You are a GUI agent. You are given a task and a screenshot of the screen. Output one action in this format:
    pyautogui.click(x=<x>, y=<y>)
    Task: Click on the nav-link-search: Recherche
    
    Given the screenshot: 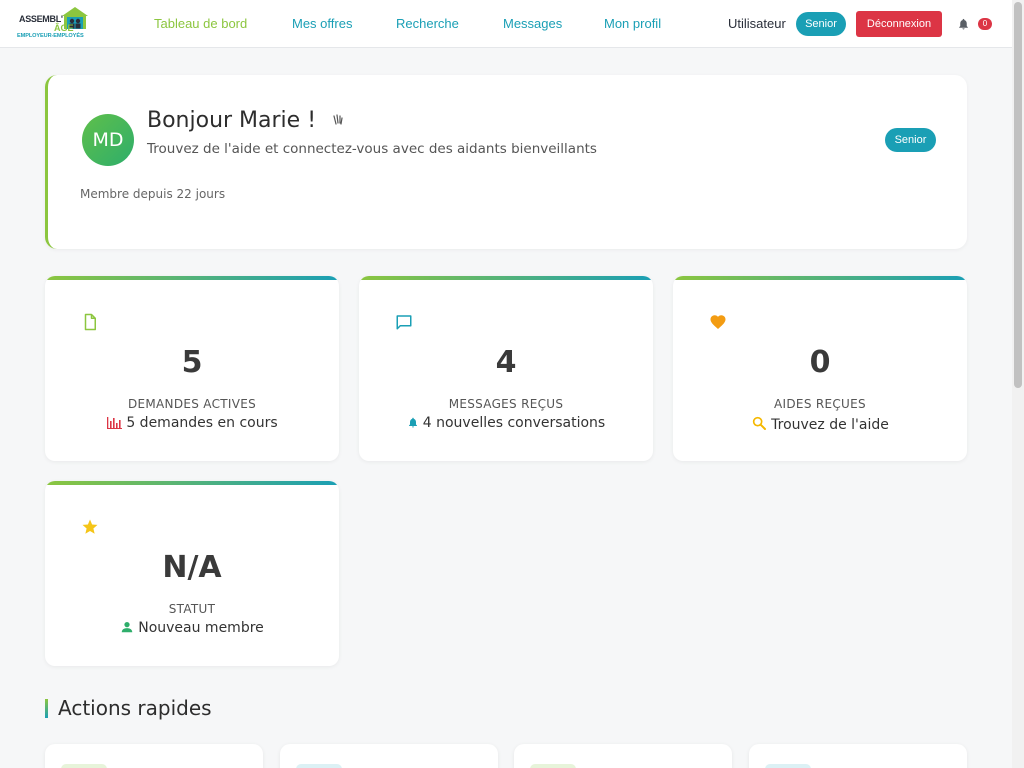 What is the action you would take?
    pyautogui.click(x=427, y=23)
    